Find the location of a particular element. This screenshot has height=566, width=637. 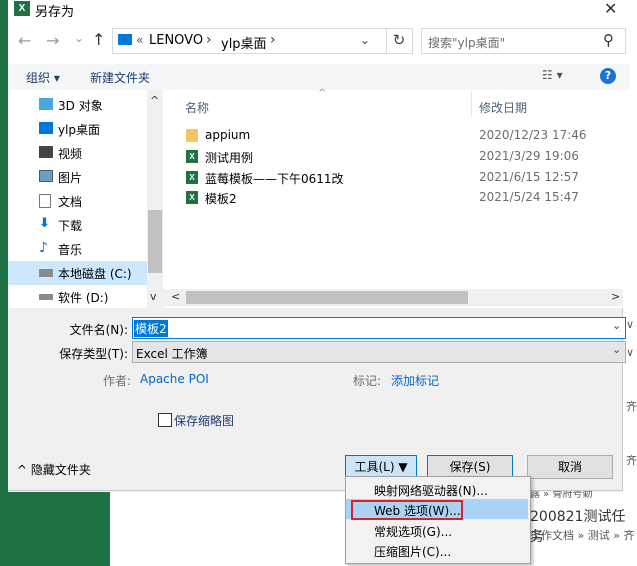

file-name: 模板2 is located at coordinates (221, 199).